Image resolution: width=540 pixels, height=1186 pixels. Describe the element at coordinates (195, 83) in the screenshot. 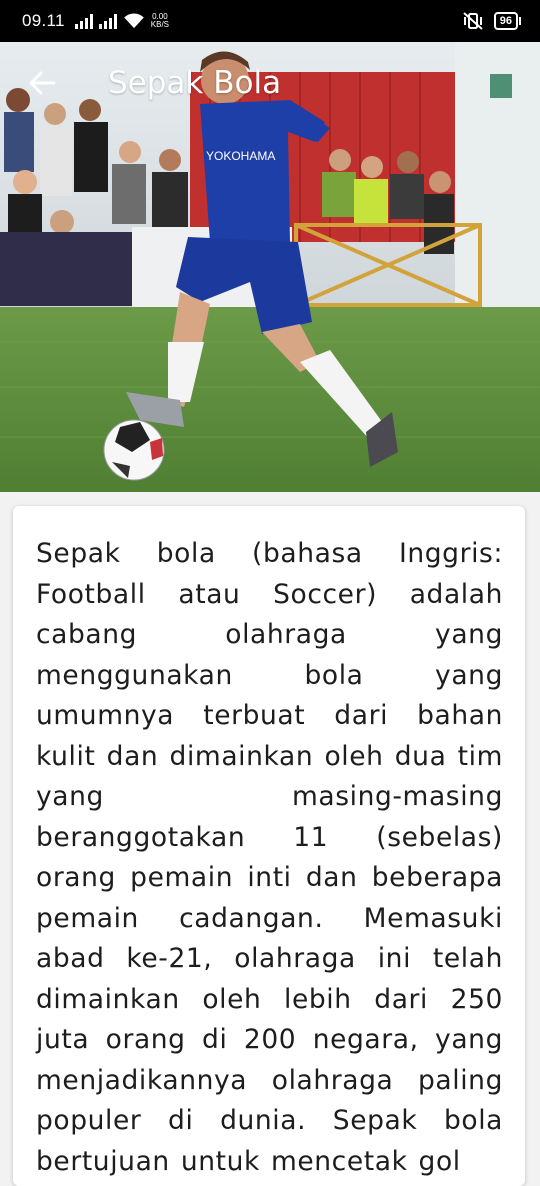

I see `page-title: Sepak Bola` at that location.